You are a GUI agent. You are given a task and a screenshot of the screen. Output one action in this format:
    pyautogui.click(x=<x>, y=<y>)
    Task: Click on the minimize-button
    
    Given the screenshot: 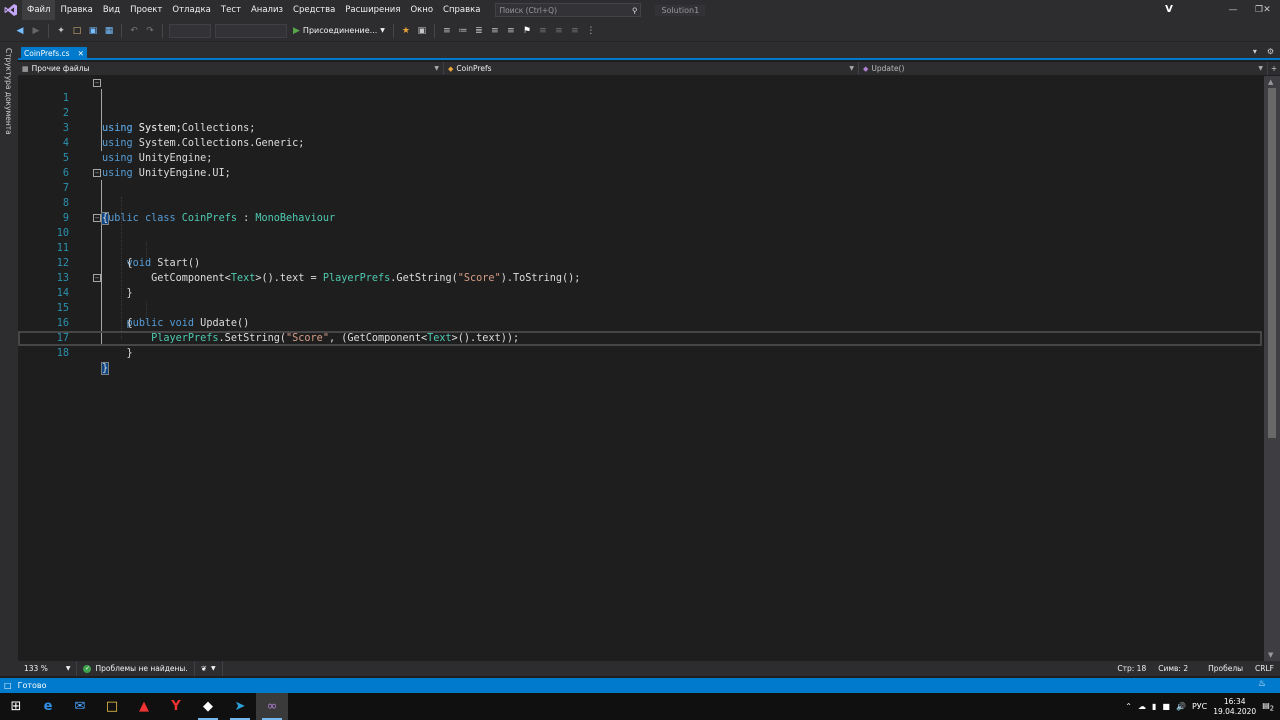 What is the action you would take?
    pyautogui.click(x=1234, y=10)
    